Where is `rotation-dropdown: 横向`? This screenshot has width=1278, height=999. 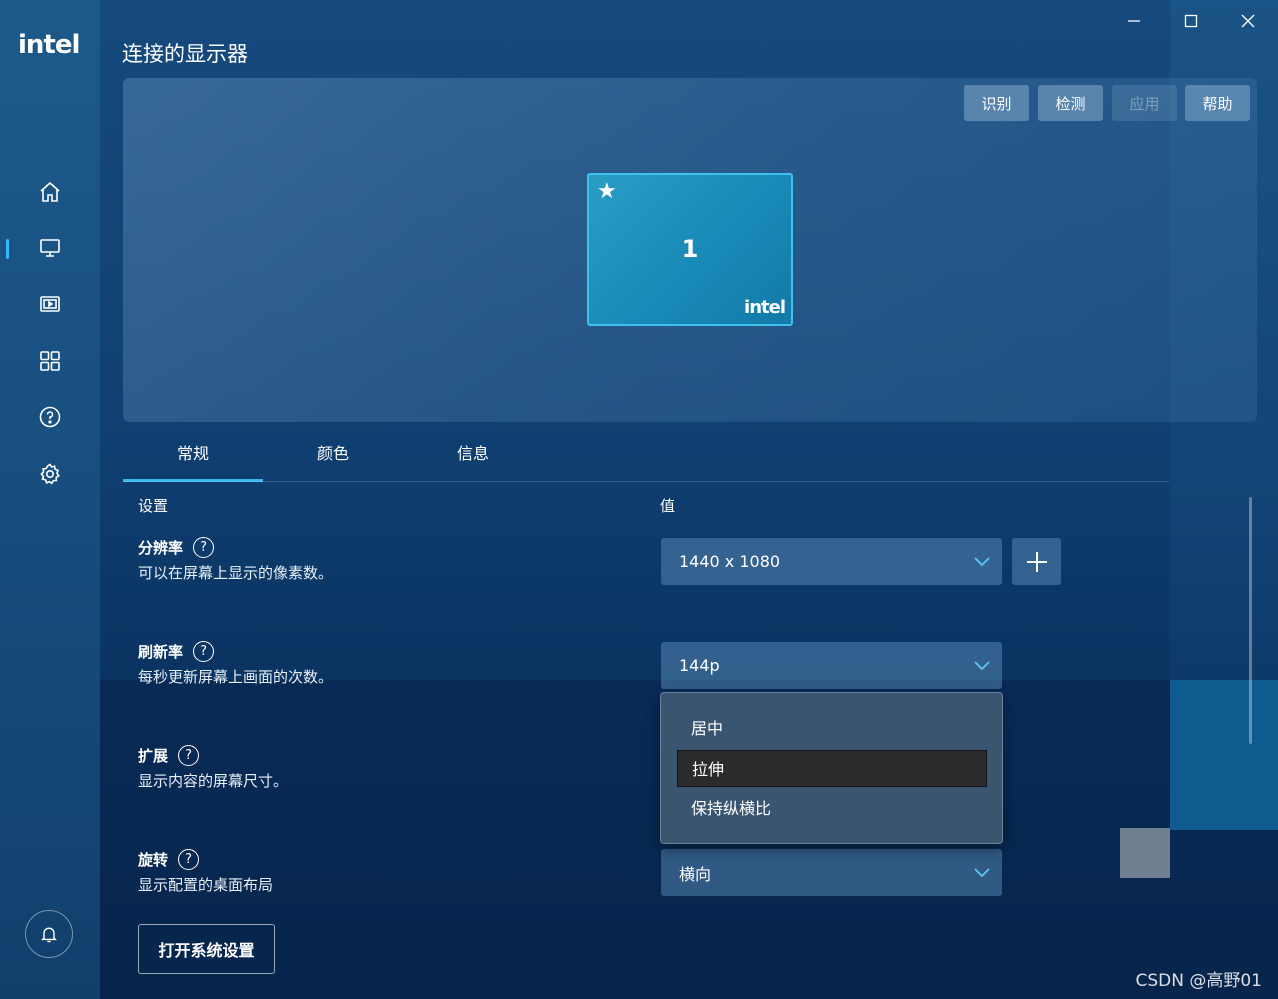
rotation-dropdown: 横向 is located at coordinates (831, 872).